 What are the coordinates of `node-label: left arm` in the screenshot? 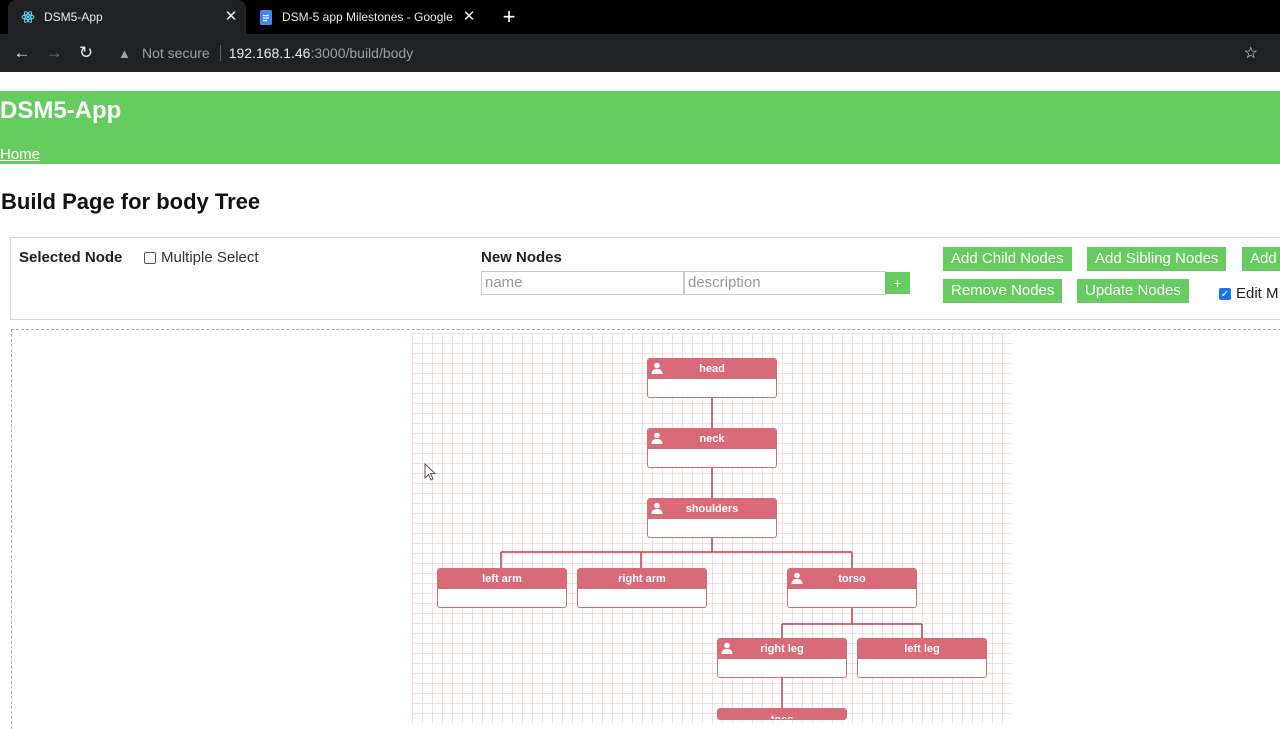 It's located at (502, 579).